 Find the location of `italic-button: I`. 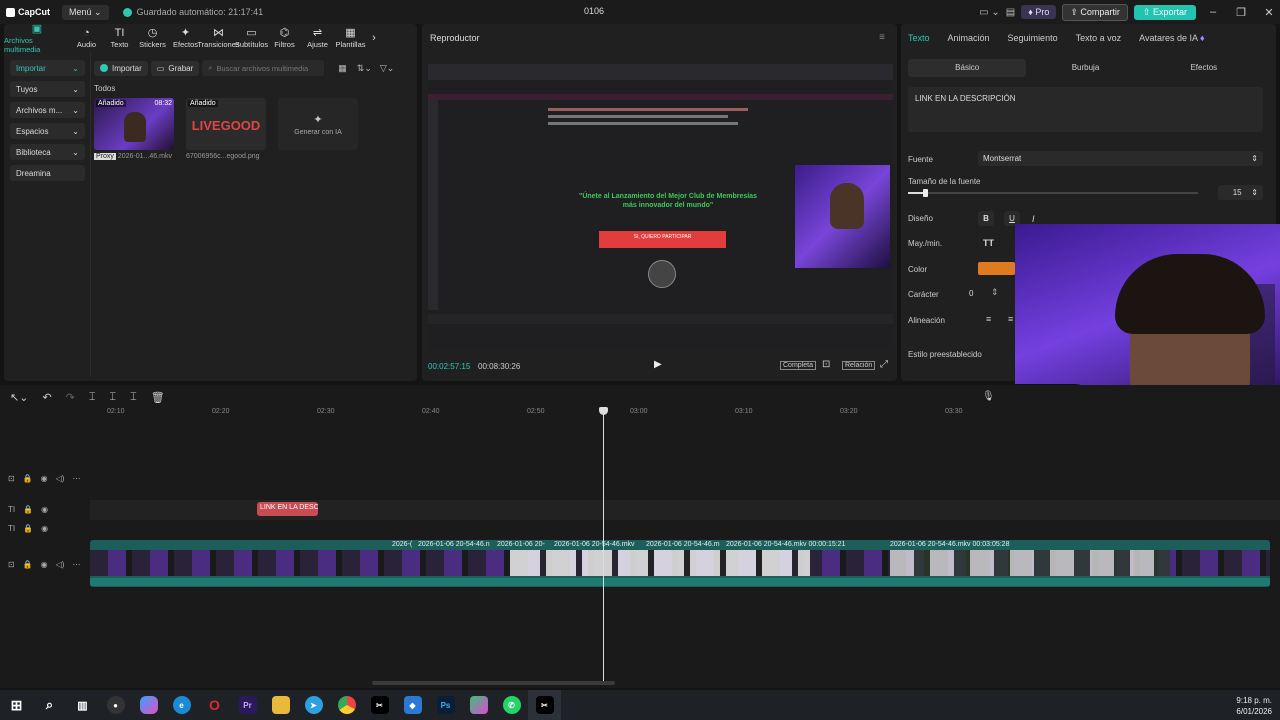

italic-button: I is located at coordinates (1033, 219).